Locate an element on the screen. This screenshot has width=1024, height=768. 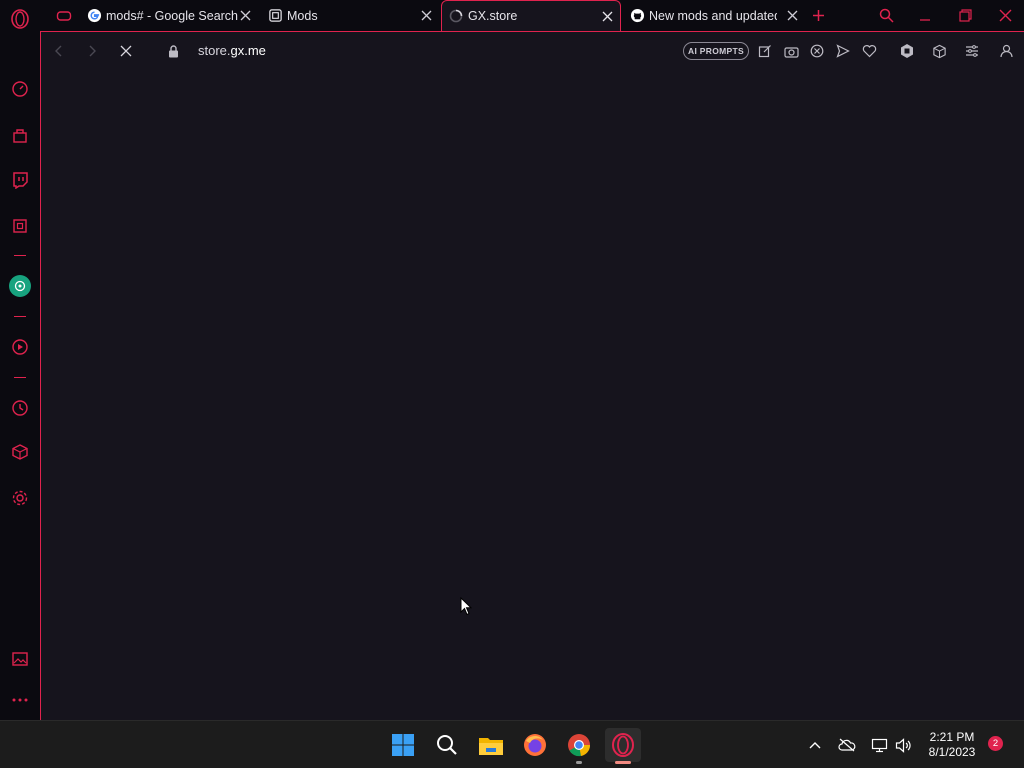
show-hidden-icons-icon is located at coordinates (815, 745).